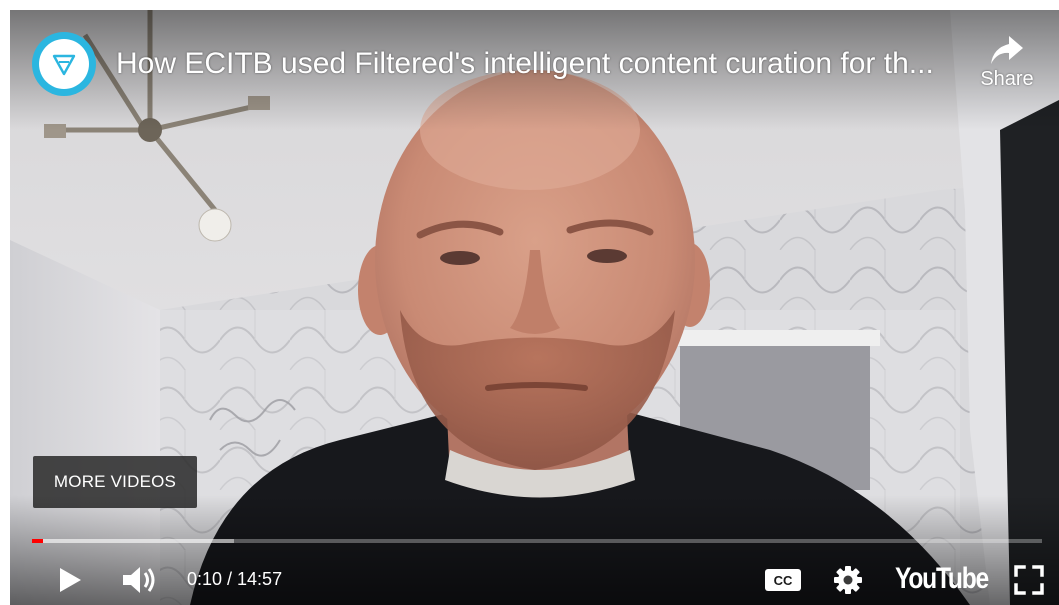 The height and width of the screenshot is (605, 1059). I want to click on progress-played, so click(38, 541).